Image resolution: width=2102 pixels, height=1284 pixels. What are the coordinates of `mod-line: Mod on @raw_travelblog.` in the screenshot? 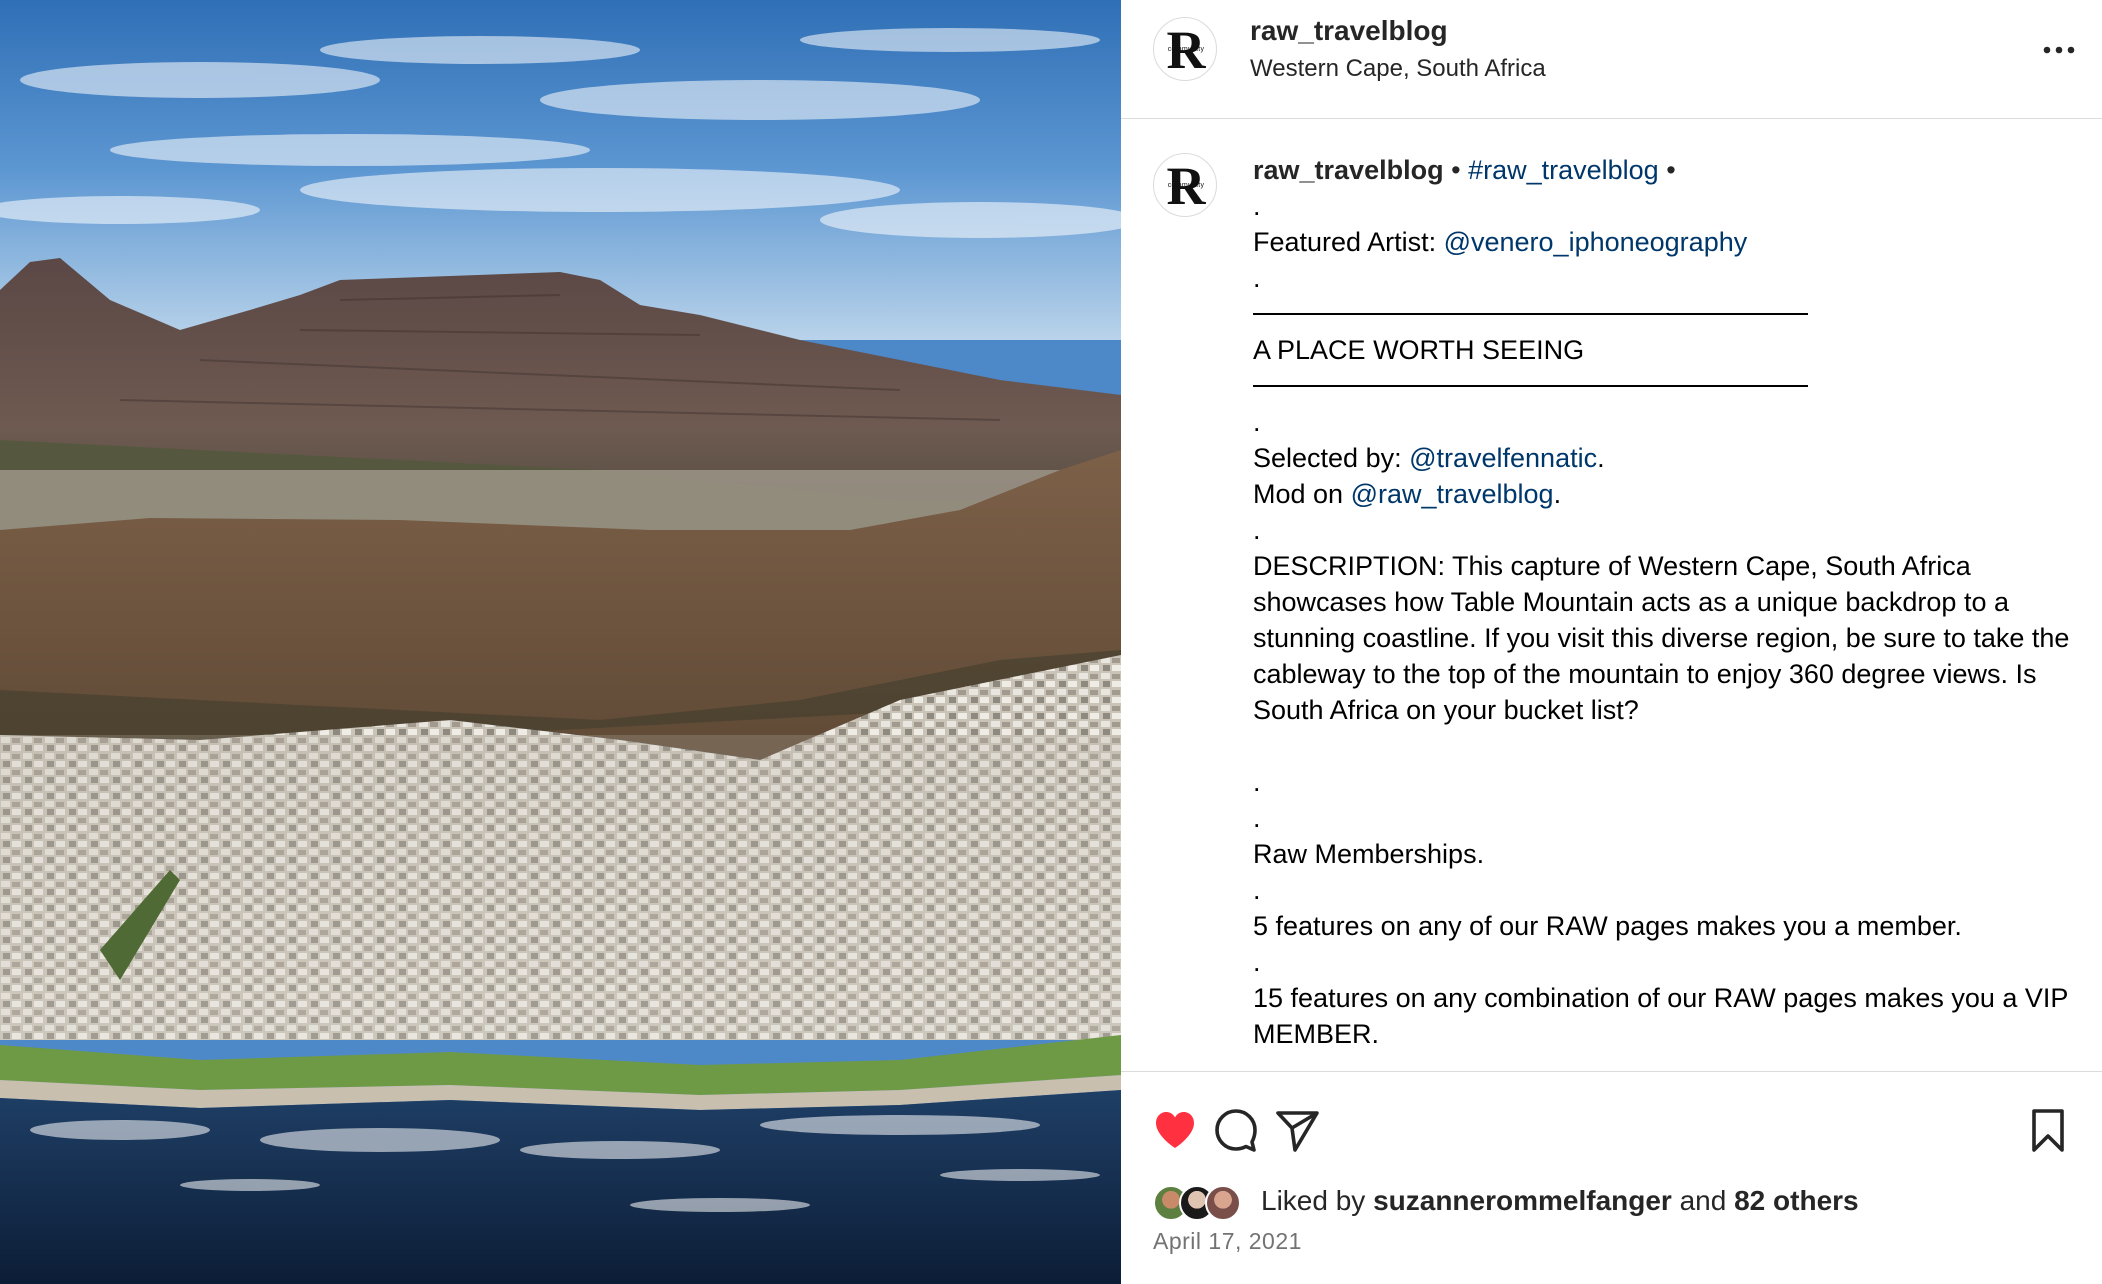 It's located at (1668, 494).